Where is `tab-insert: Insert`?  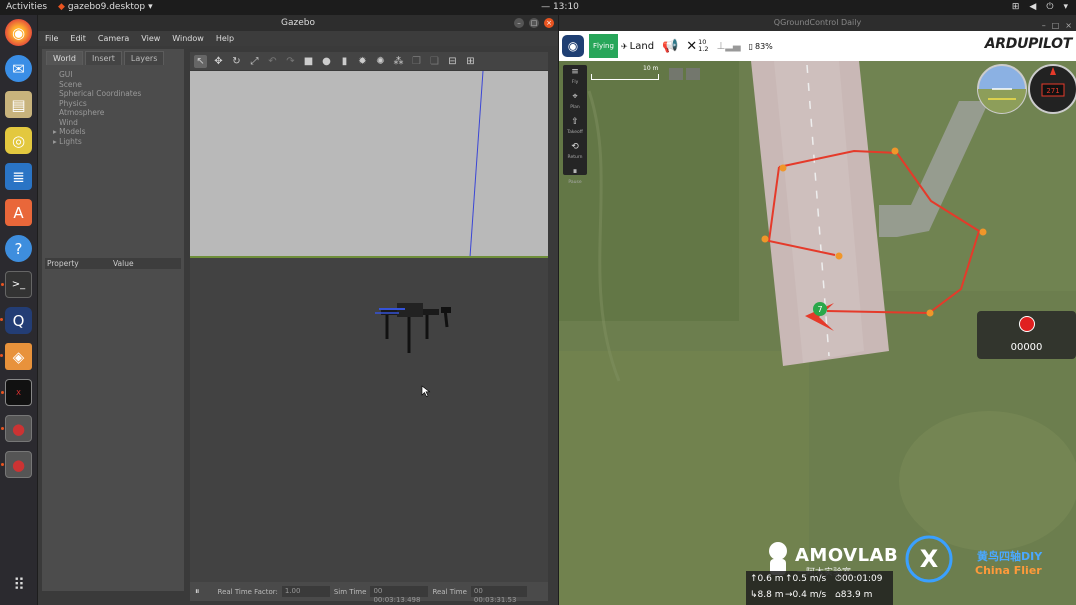
tab-insert: Insert is located at coordinates (103, 58).